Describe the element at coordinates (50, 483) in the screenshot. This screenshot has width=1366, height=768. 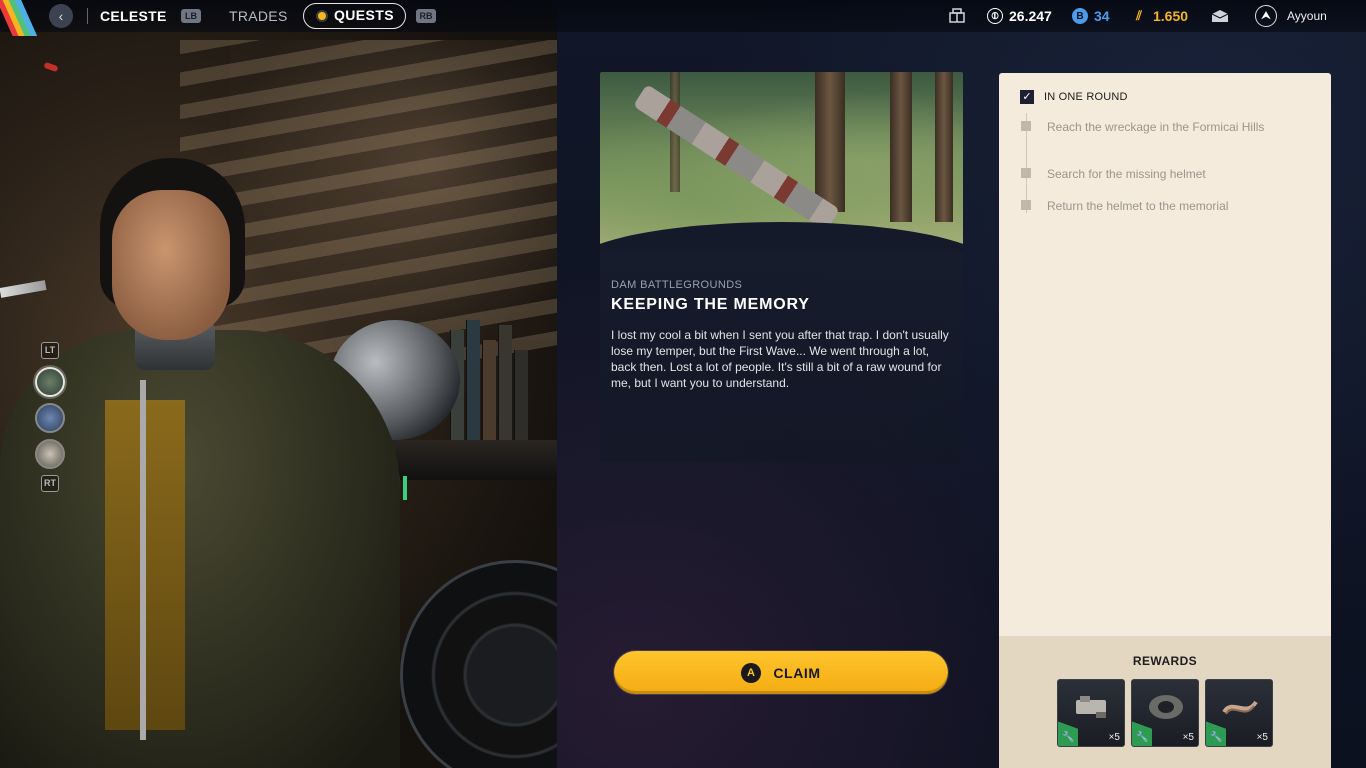
I see `rt-button-glyph: RT` at that location.